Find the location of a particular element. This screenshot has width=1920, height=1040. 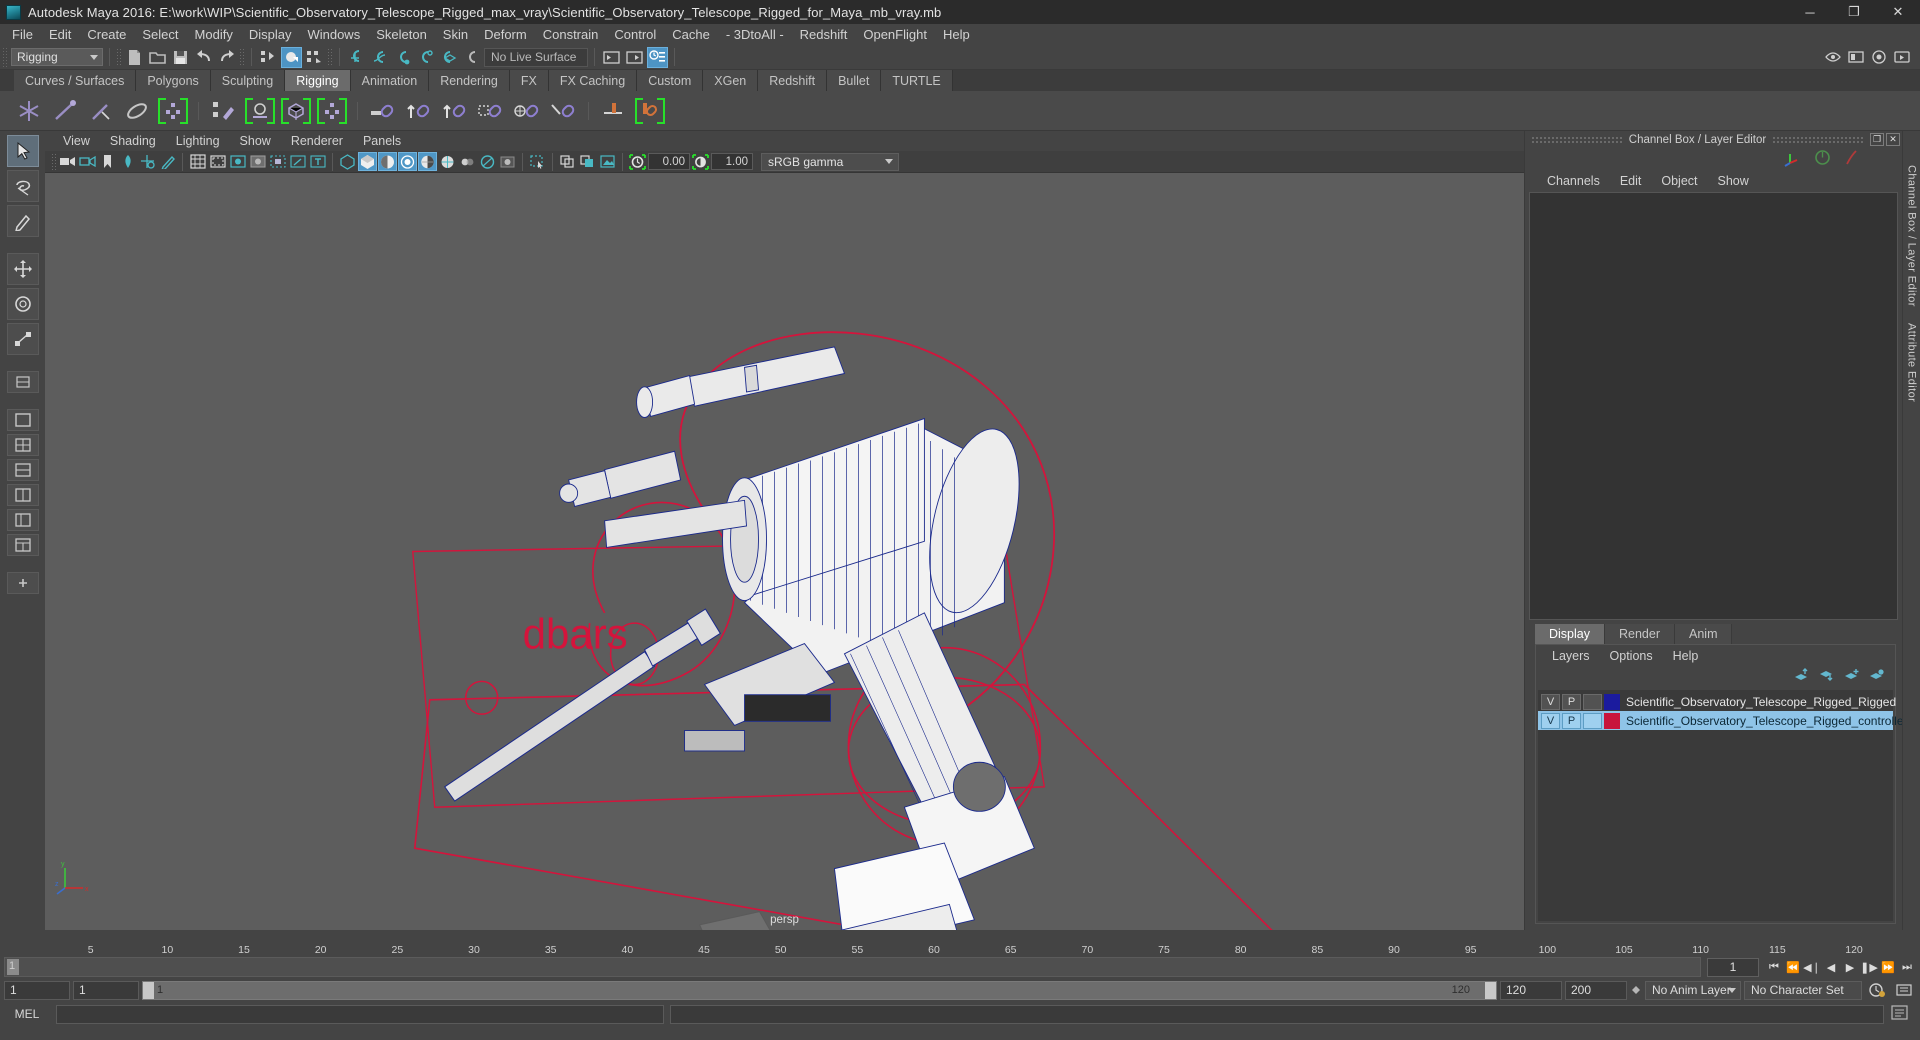

show-hide-editor-left-icon is located at coordinates (611, 57).